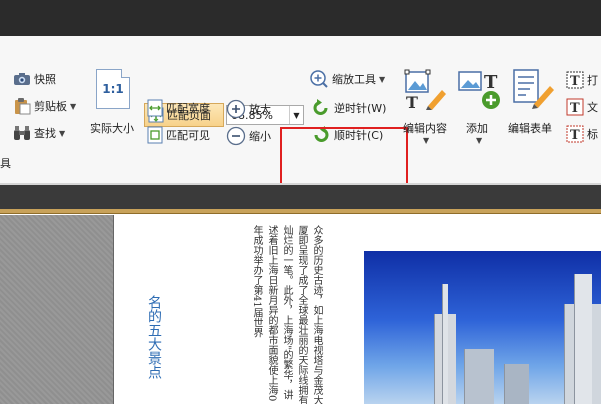 Image resolution: width=601 pixels, height=404 pixels. Describe the element at coordinates (236, 136) in the screenshot. I see `zoom-out-icon` at that location.